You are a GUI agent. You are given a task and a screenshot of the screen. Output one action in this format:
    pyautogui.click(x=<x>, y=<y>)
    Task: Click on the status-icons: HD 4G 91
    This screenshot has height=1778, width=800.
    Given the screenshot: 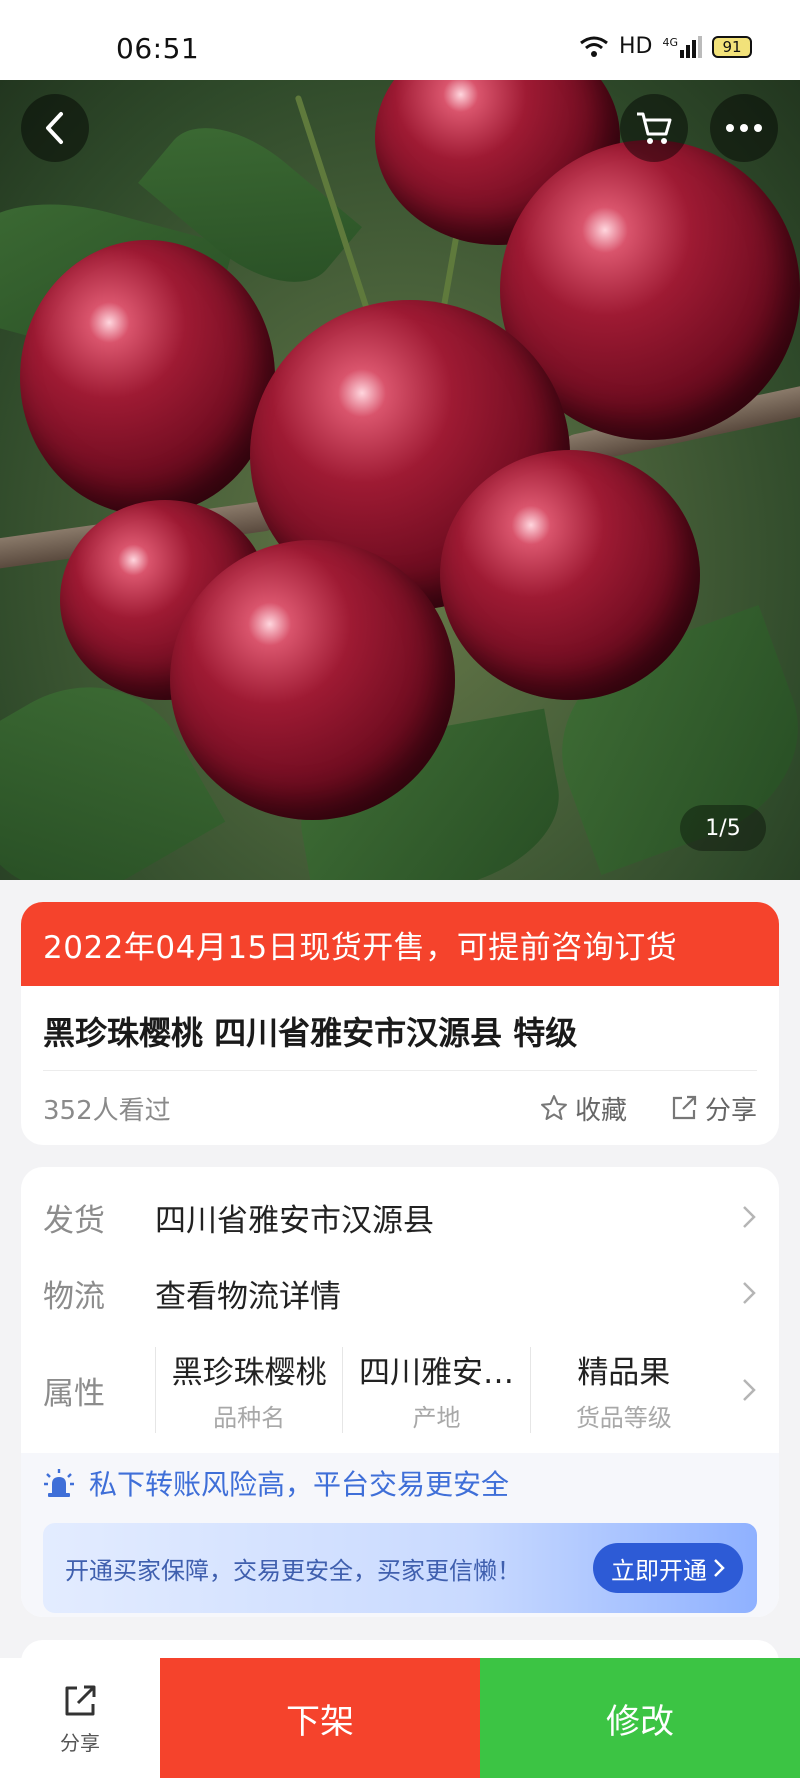 What is the action you would take?
    pyautogui.click(x=665, y=46)
    